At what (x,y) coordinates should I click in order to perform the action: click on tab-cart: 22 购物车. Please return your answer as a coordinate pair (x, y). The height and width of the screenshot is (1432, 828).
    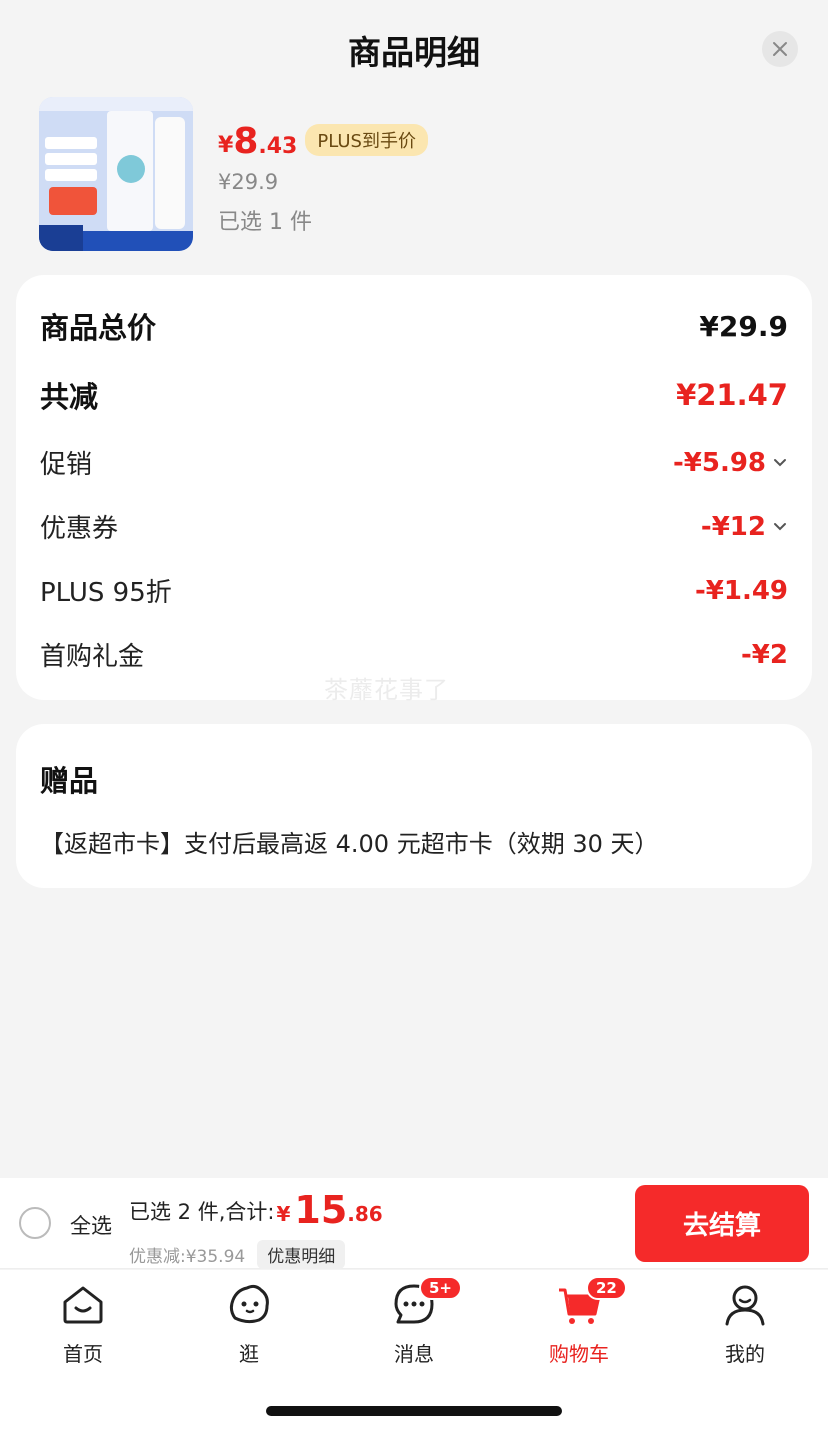
    Looking at the image, I should click on (579, 1321).